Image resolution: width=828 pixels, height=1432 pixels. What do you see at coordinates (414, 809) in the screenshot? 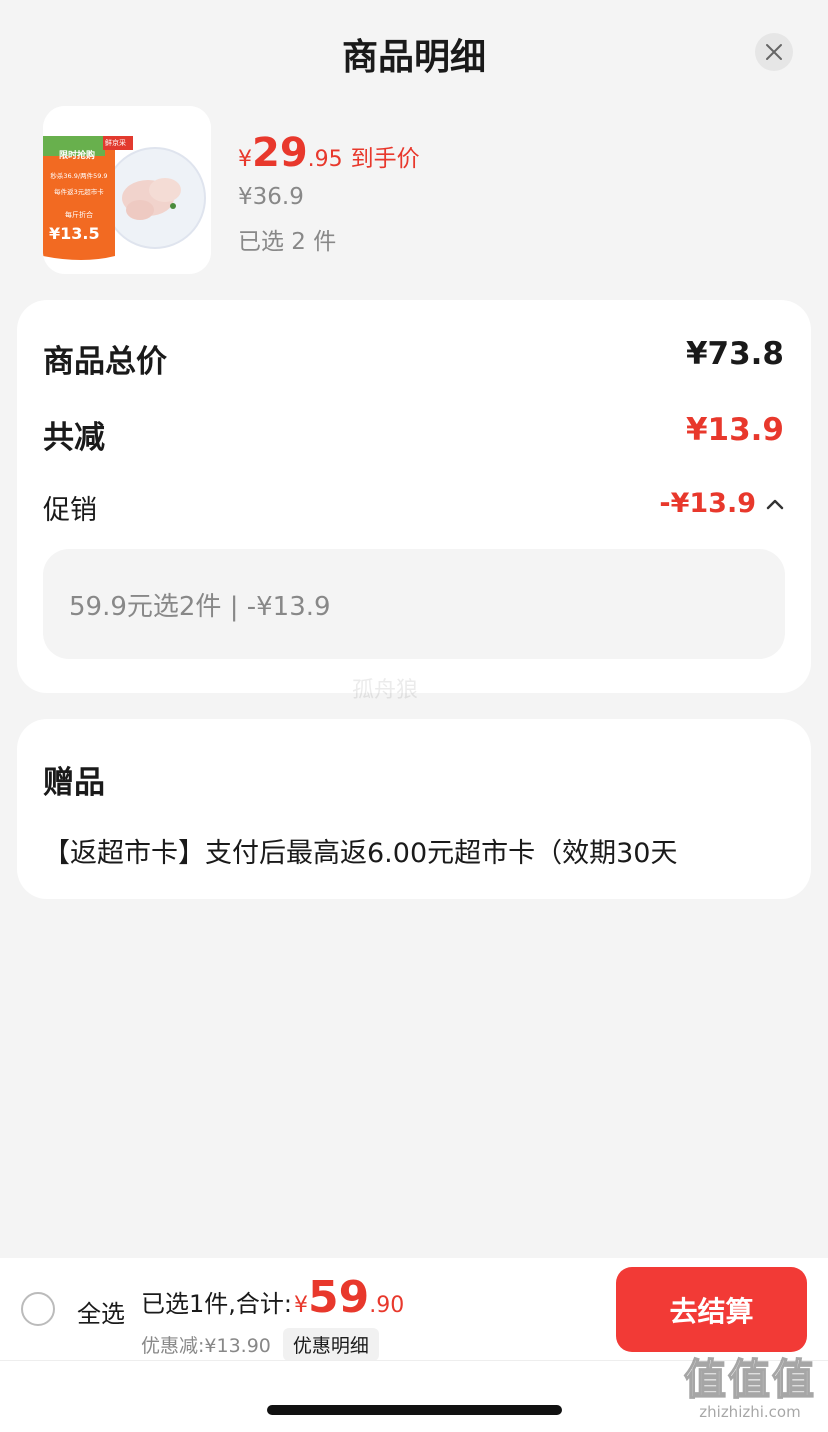
I see `gift-card: 赠品 【返超市卡】支付后最高返6.00元超市卡（效期30天` at bounding box center [414, 809].